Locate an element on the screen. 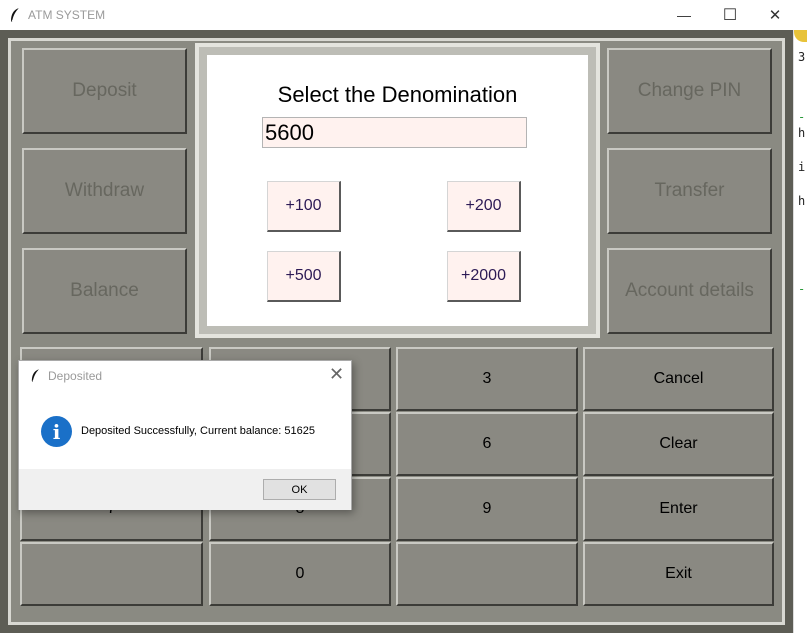  balance-button: Balance is located at coordinates (104, 291).